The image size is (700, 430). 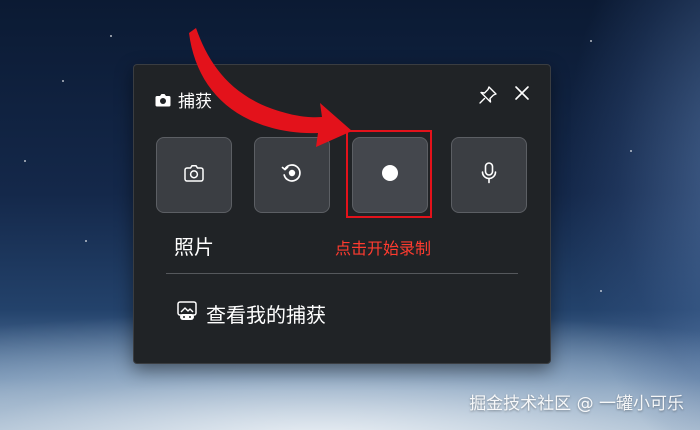 I want to click on pin-icon, so click(x=488, y=97).